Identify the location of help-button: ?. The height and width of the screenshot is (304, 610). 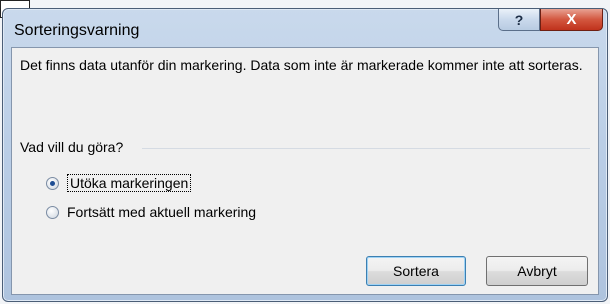
(519, 20).